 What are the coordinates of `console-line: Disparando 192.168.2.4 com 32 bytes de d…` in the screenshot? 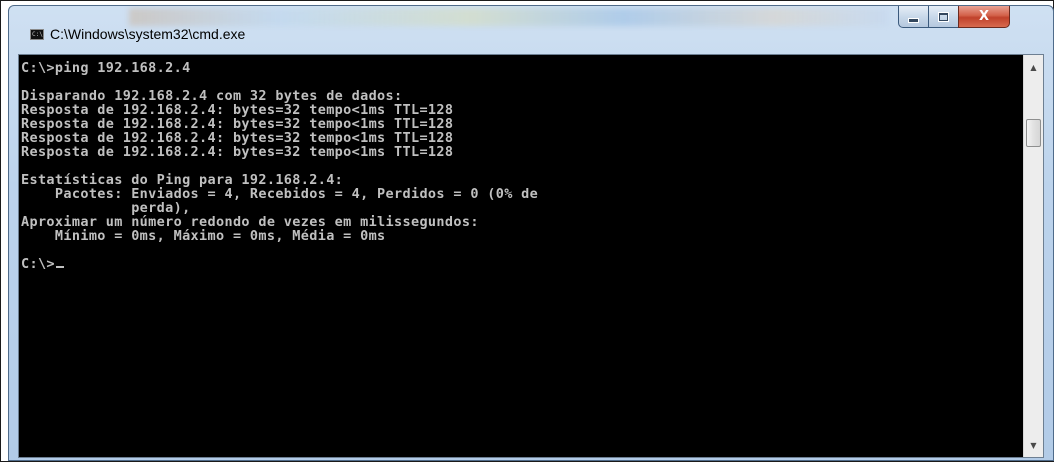 It's located at (212, 96).